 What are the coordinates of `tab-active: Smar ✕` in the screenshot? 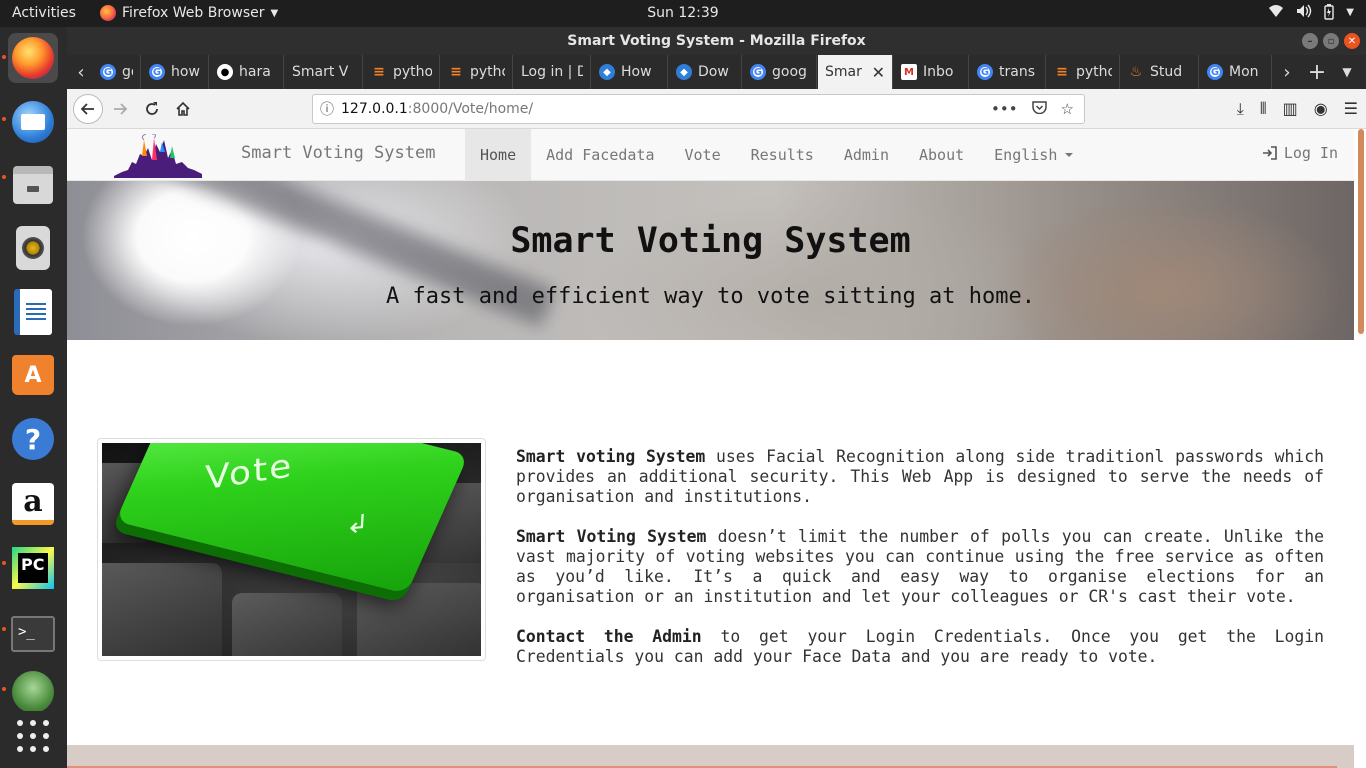 It's located at (855, 72).